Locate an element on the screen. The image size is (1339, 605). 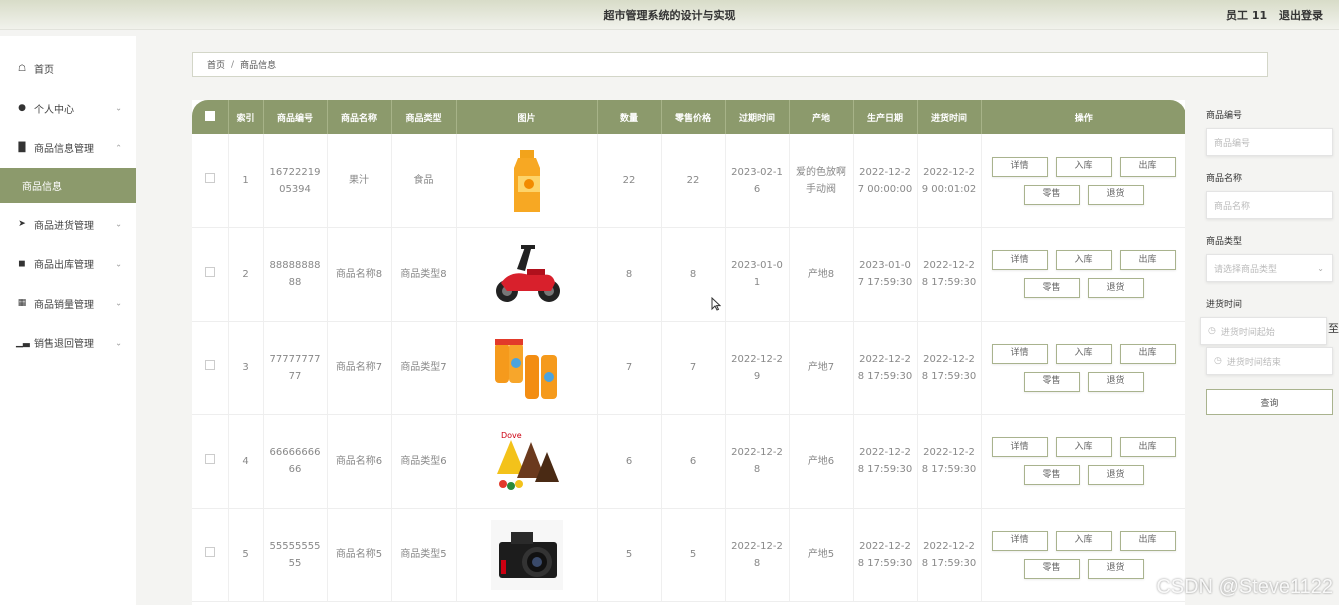
time-start-placeholder: 进货时间起始 is located at coordinates (1247, 332).